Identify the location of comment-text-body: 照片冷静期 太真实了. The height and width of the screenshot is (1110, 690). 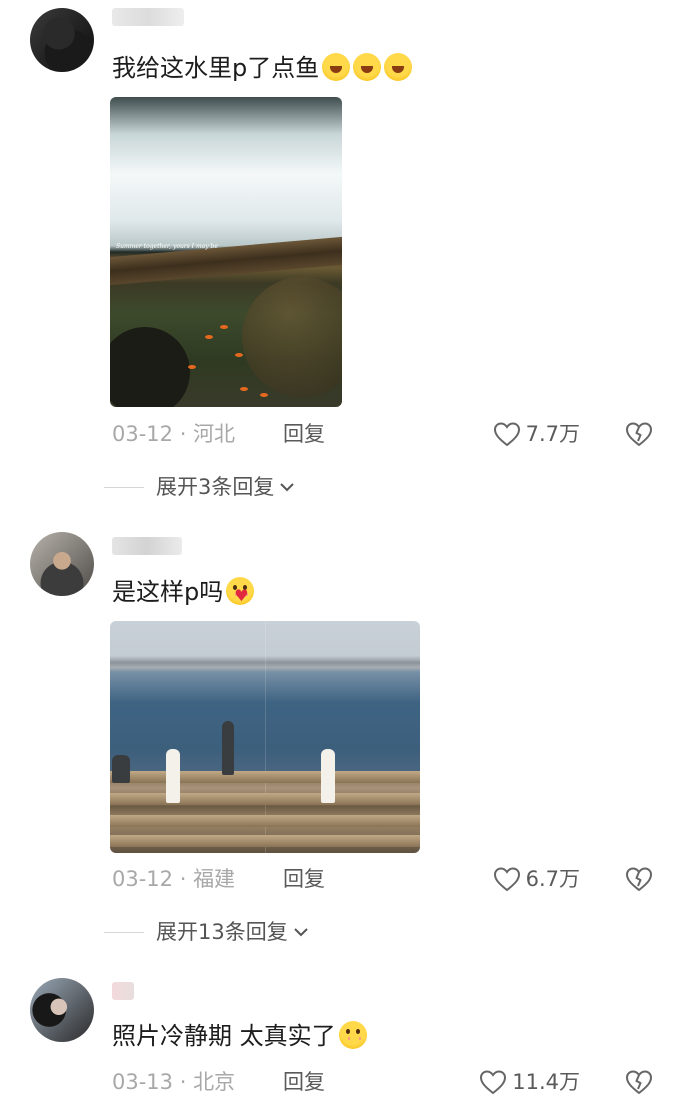
(224, 1036).